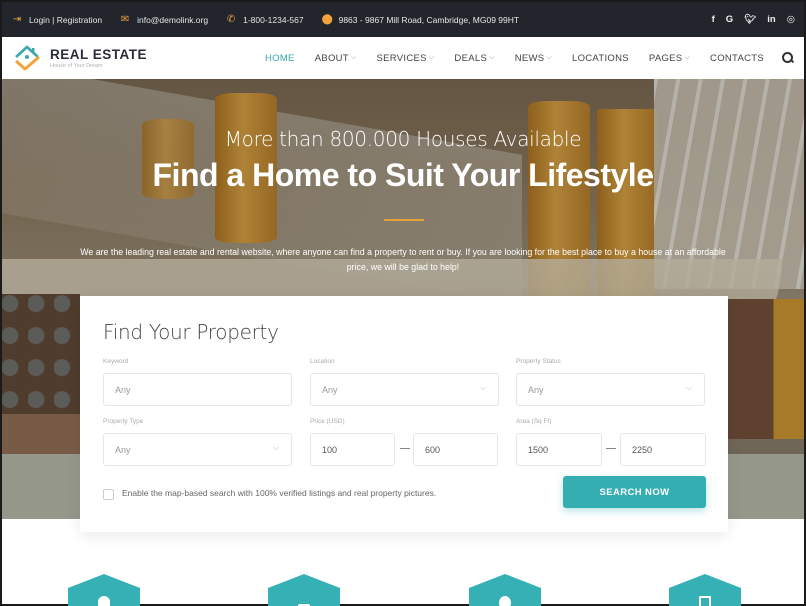 Image resolution: width=806 pixels, height=606 pixels. I want to click on feature-badge-heart, so click(304, 590).